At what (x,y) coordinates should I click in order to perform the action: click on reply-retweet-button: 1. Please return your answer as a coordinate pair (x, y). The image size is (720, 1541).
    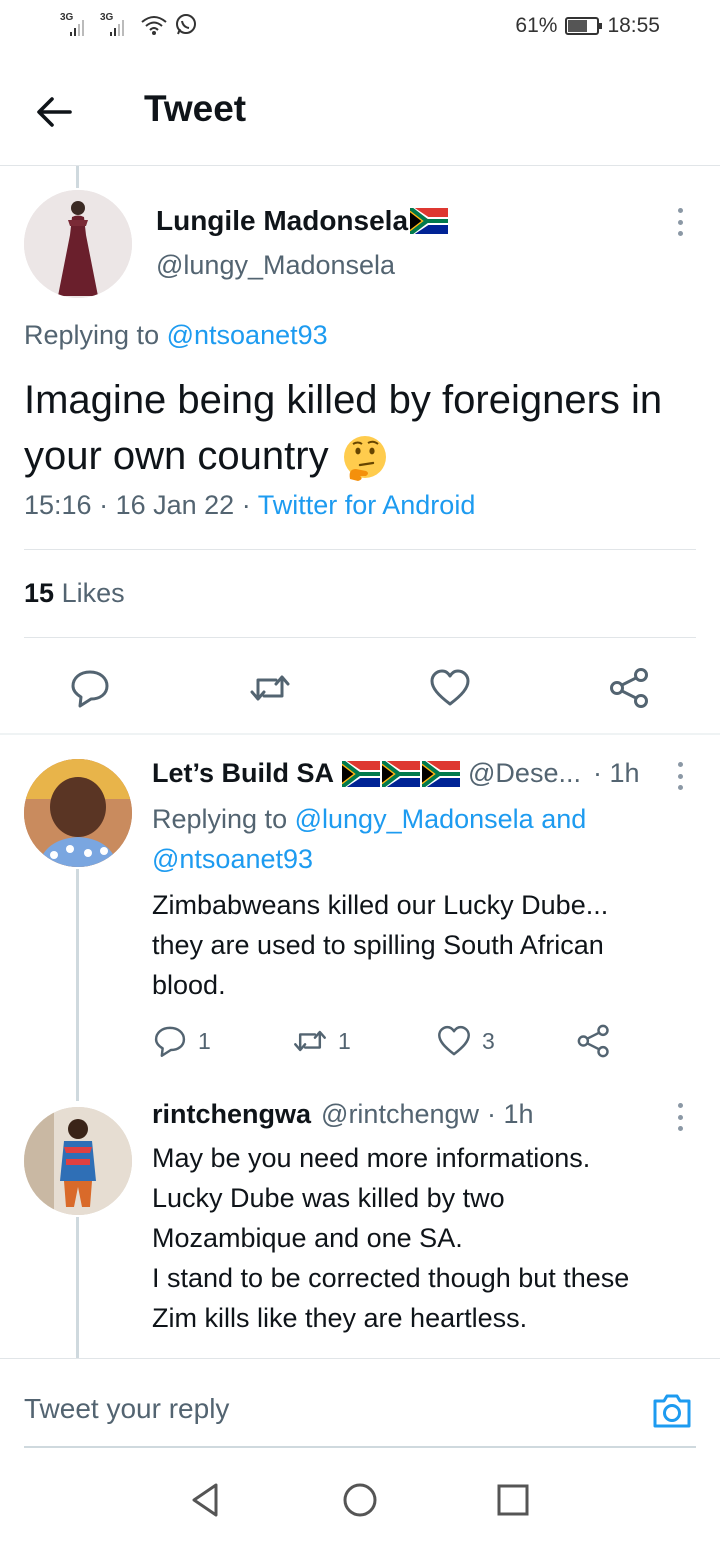
    Looking at the image, I should click on (321, 1041).